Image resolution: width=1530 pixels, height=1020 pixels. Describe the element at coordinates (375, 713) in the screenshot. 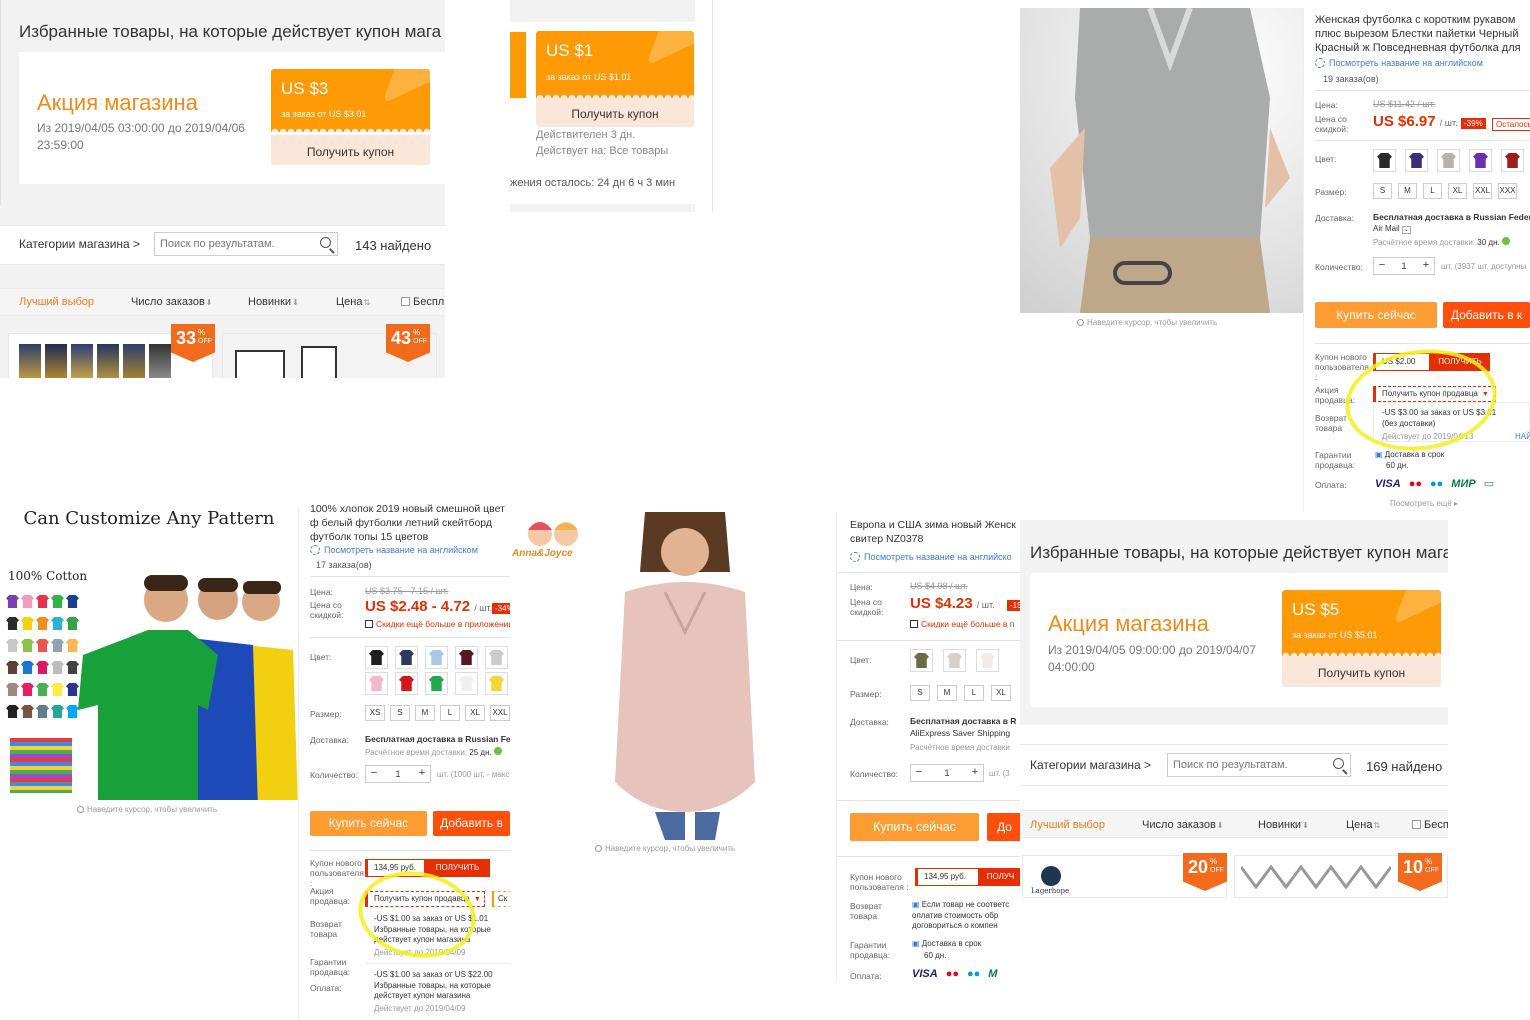

I see `size-option: XS` at that location.